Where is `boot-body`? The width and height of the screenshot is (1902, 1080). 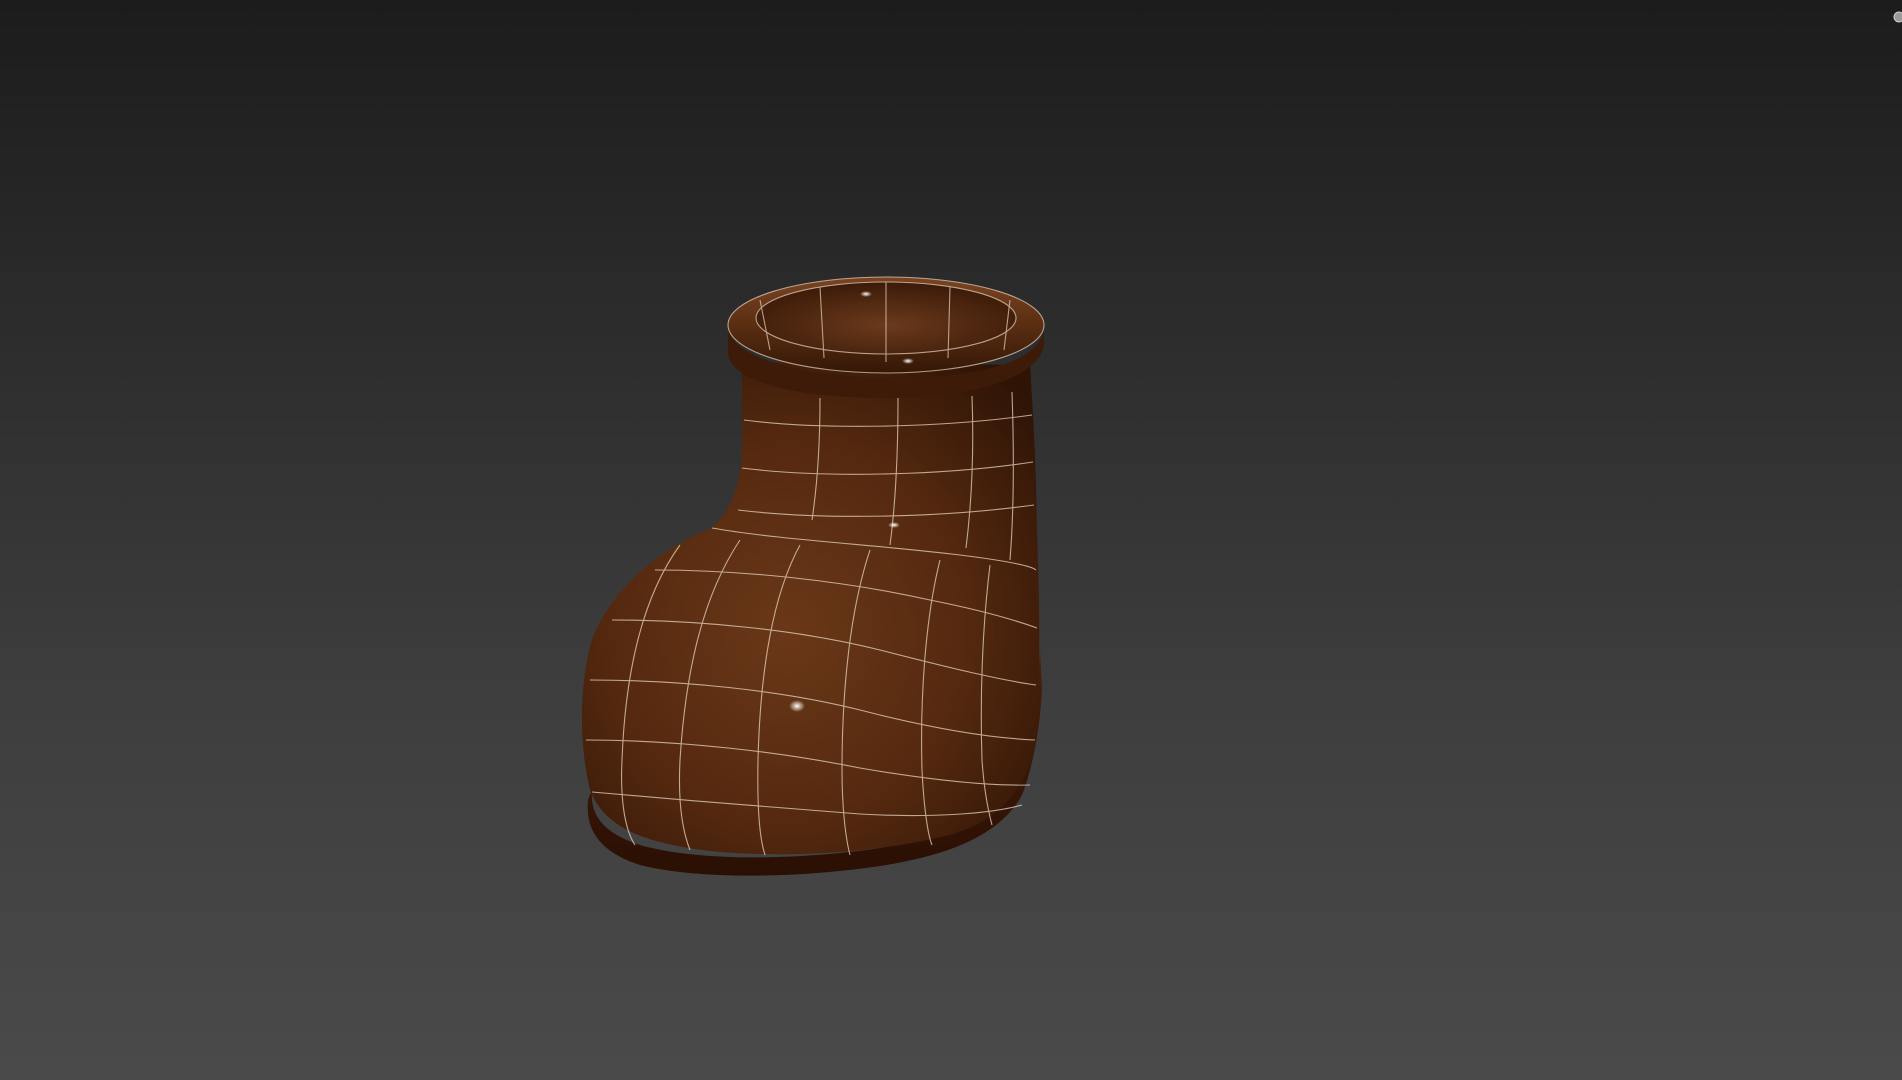
boot-body is located at coordinates (810, 608).